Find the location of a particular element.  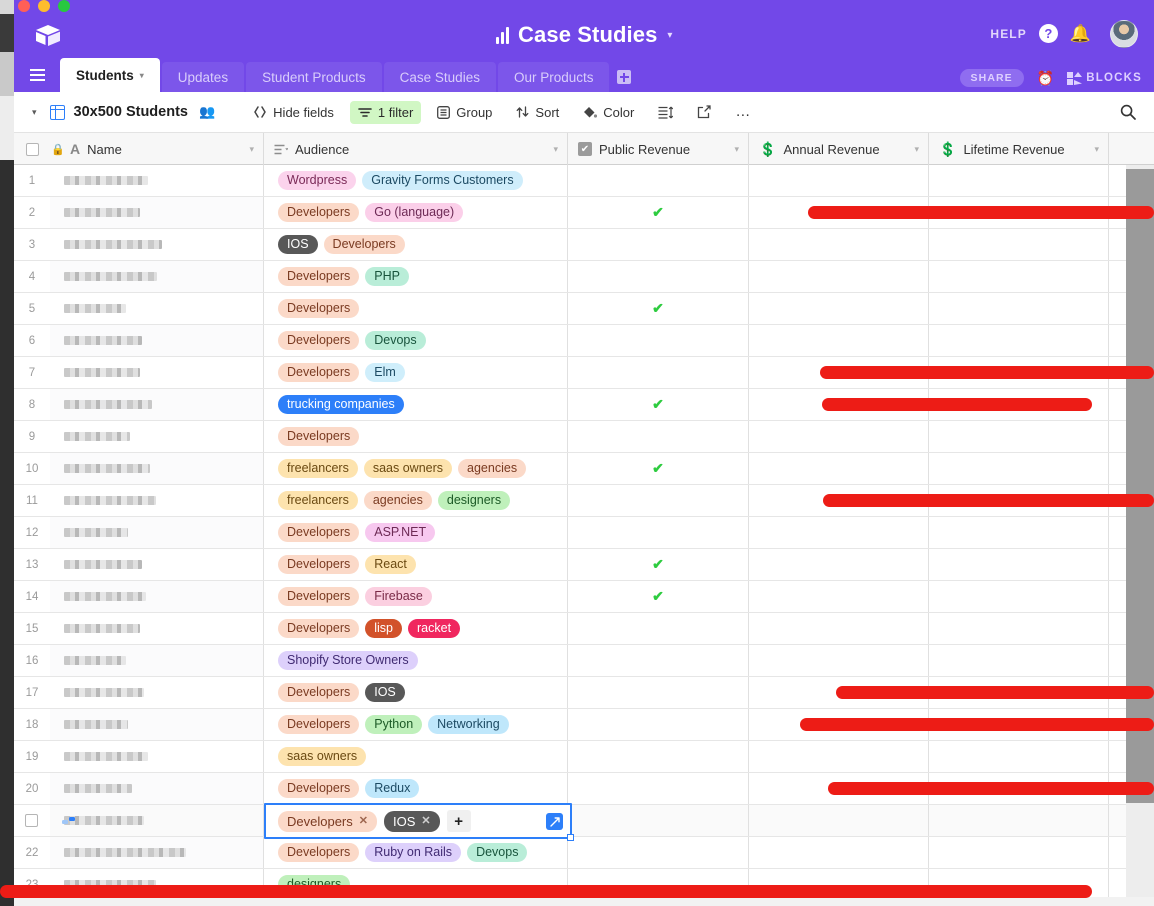

vertical-scrollbar is located at coordinates (1140, 486).